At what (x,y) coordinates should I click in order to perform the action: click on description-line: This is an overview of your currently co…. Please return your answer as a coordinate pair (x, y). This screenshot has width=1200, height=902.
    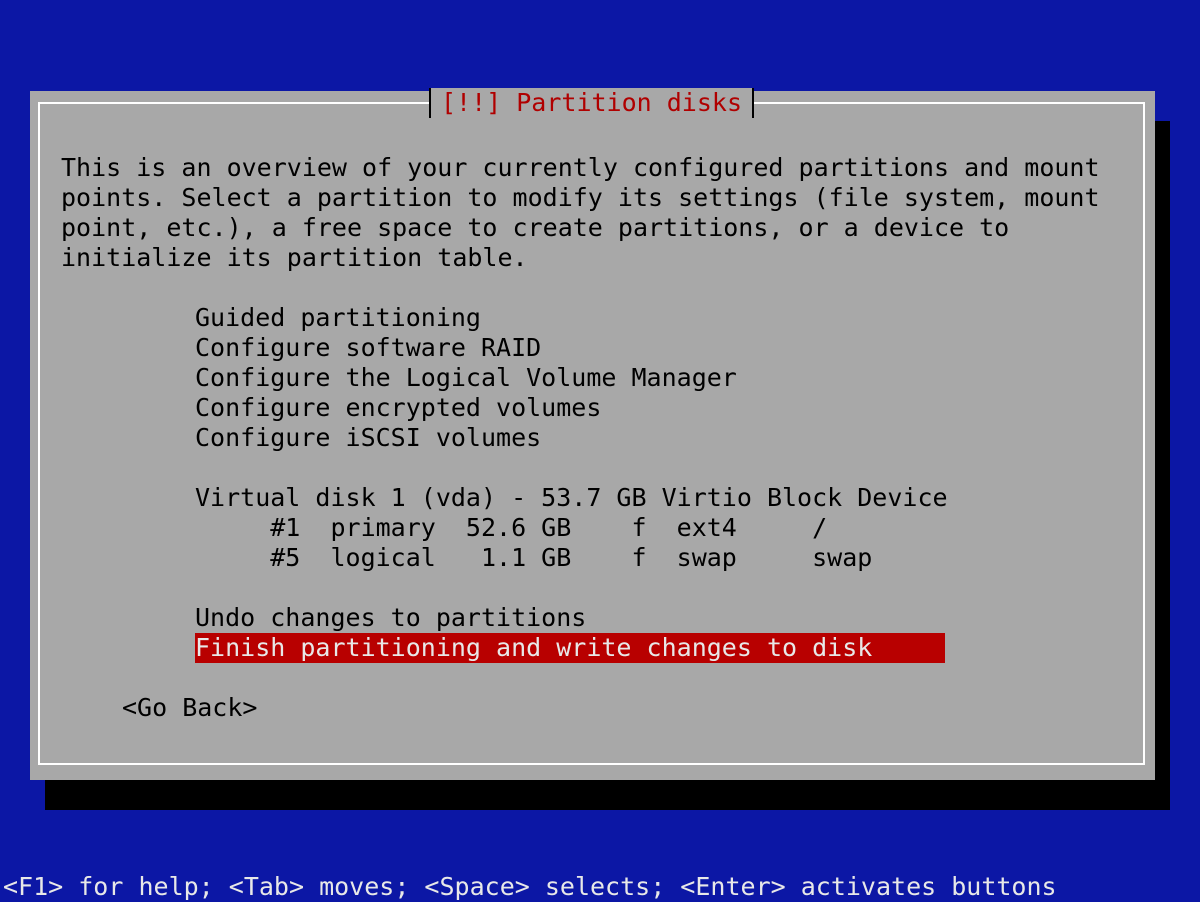
    Looking at the image, I should click on (580, 167).